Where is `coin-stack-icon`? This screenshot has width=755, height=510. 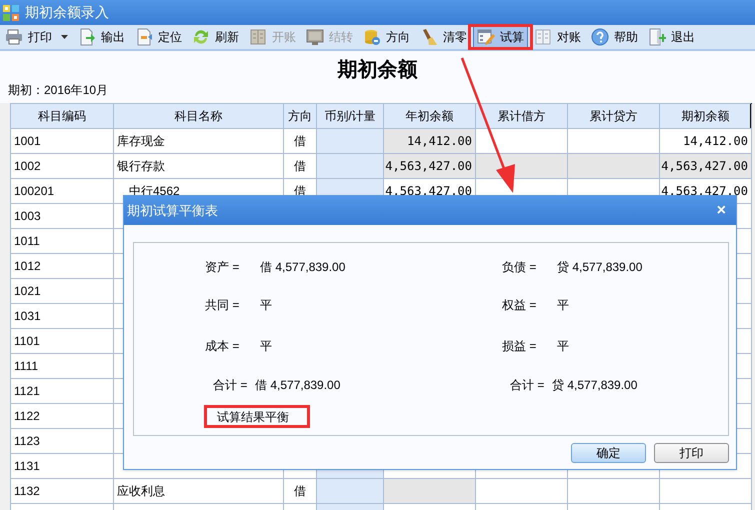 coin-stack-icon is located at coordinates (372, 37).